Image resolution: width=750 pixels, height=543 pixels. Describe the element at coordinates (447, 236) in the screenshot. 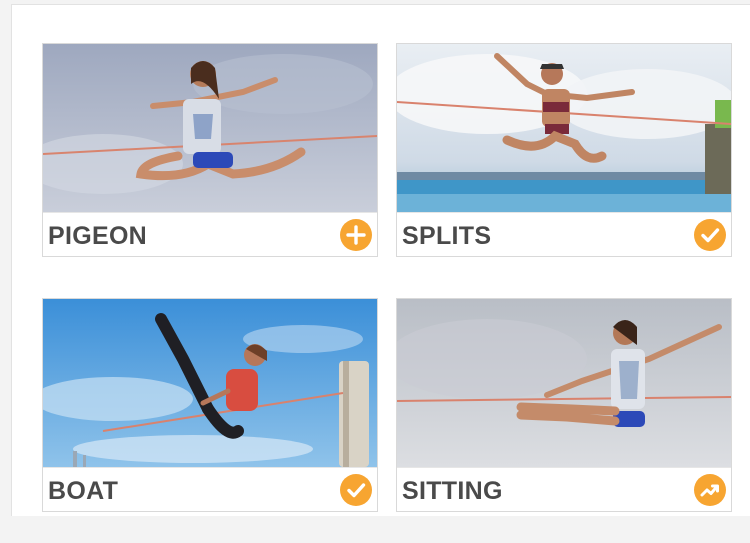

I see `pose-label: SPLITS` at that location.